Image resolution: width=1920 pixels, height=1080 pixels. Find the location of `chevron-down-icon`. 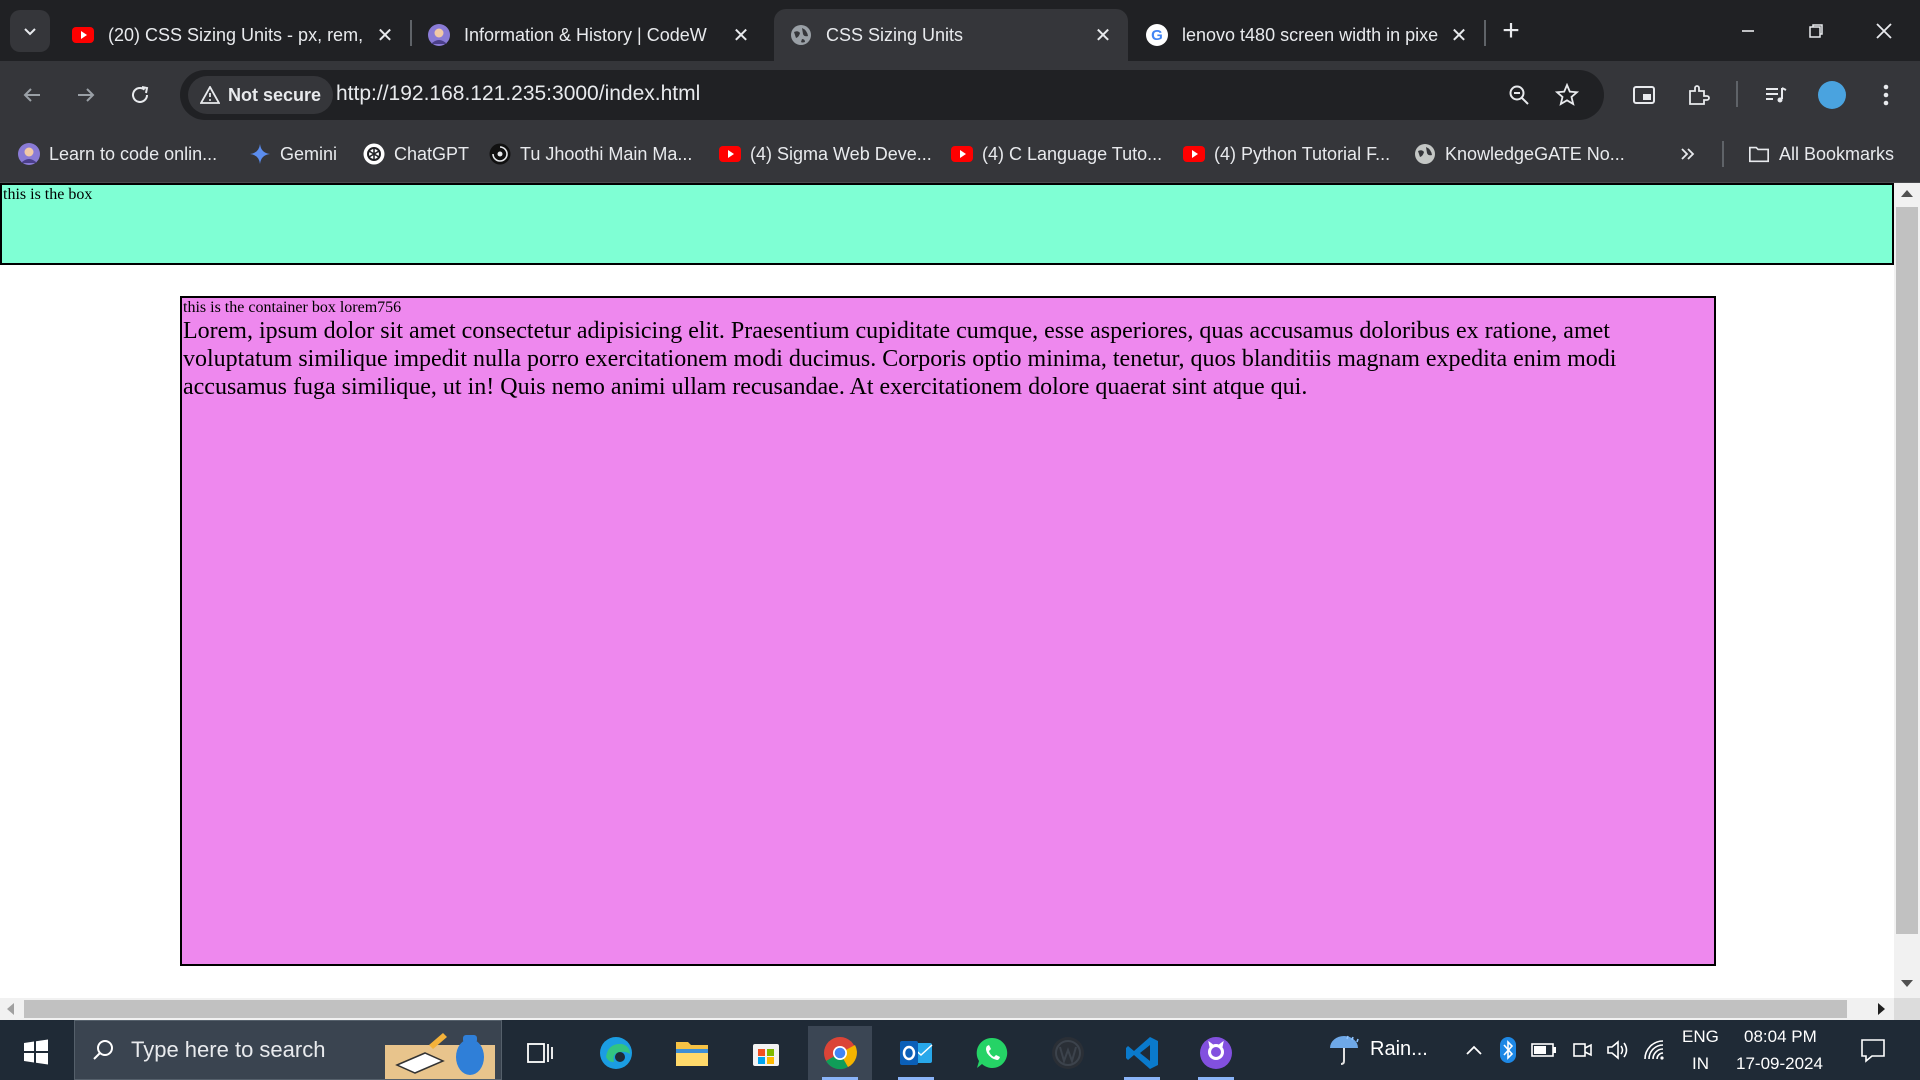

chevron-down-icon is located at coordinates (30, 32).